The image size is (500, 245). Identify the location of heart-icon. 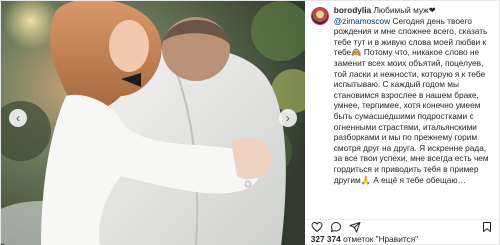
(317, 227).